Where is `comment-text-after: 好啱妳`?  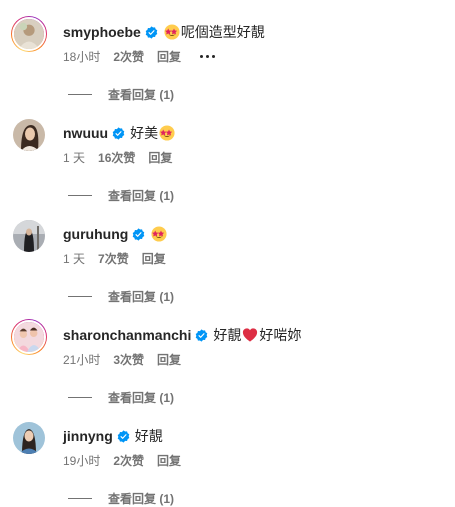 comment-text-after: 好啱妳 is located at coordinates (280, 335).